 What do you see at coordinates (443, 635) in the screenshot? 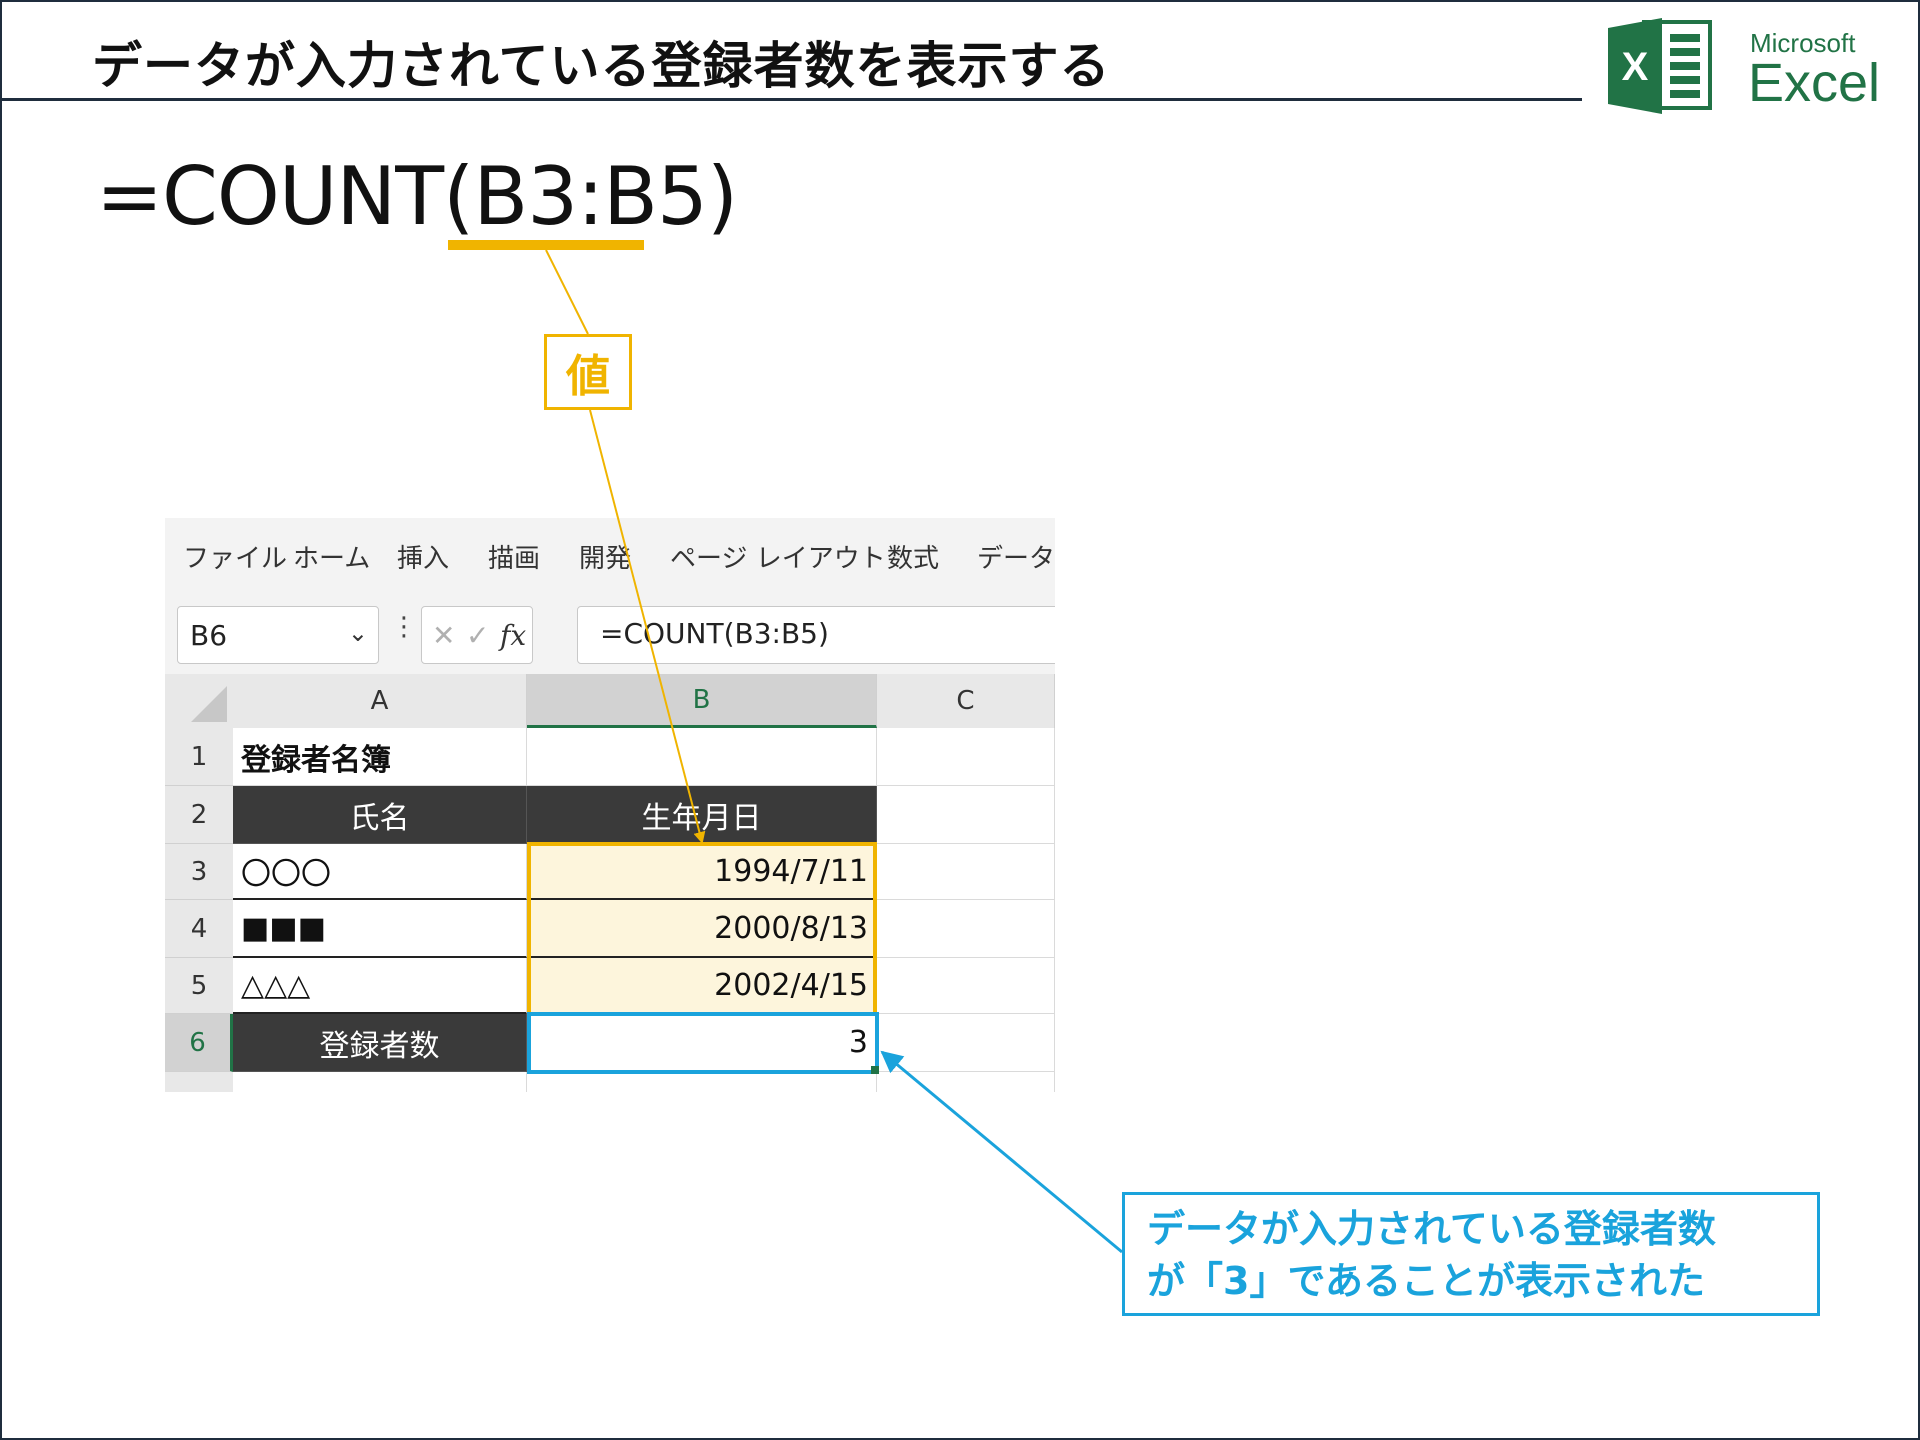
I see `cancel-icon: ✕` at bounding box center [443, 635].